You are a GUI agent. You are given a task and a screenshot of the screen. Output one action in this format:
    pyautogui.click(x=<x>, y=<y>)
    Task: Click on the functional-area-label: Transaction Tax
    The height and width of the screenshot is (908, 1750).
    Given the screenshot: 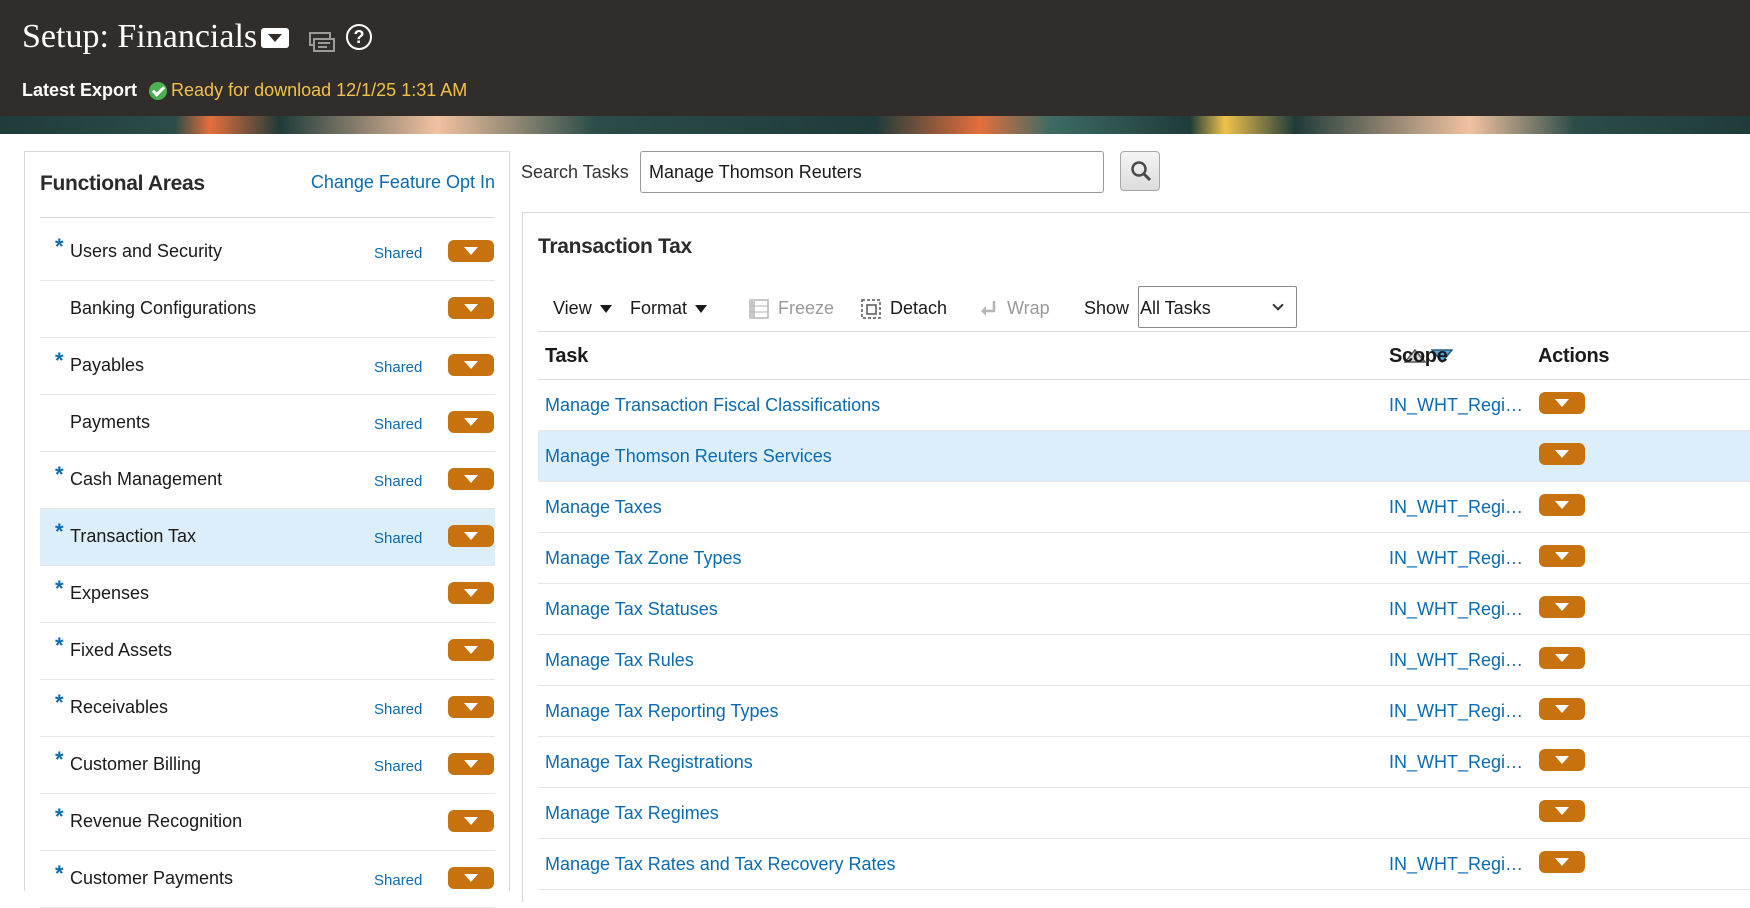 What is the action you would take?
    pyautogui.click(x=133, y=536)
    